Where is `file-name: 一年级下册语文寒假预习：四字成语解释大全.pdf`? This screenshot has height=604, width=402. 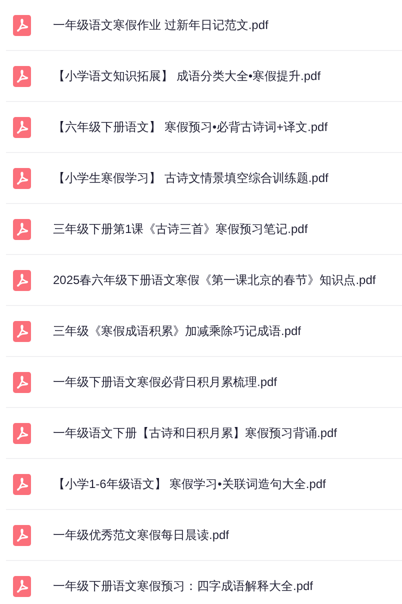
file-name: 一年级下册语文寒假预习：四字成语解释大全.pdf is located at coordinates (183, 586).